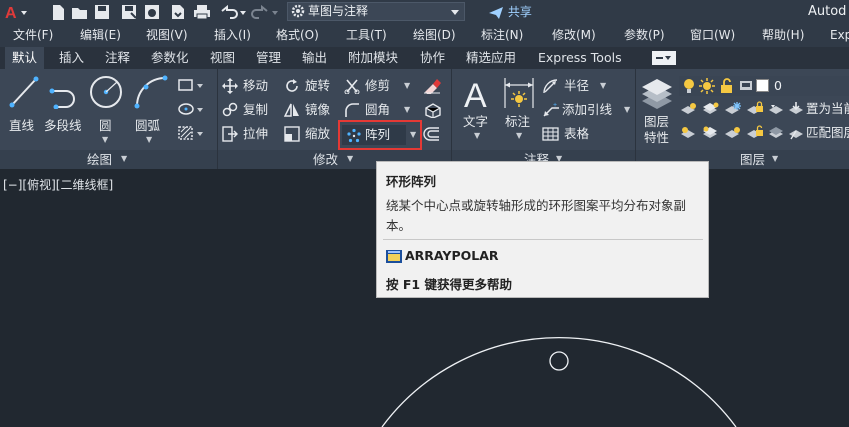 The image size is (849, 427). I want to click on set-current-label: 置为当前, so click(827, 109).